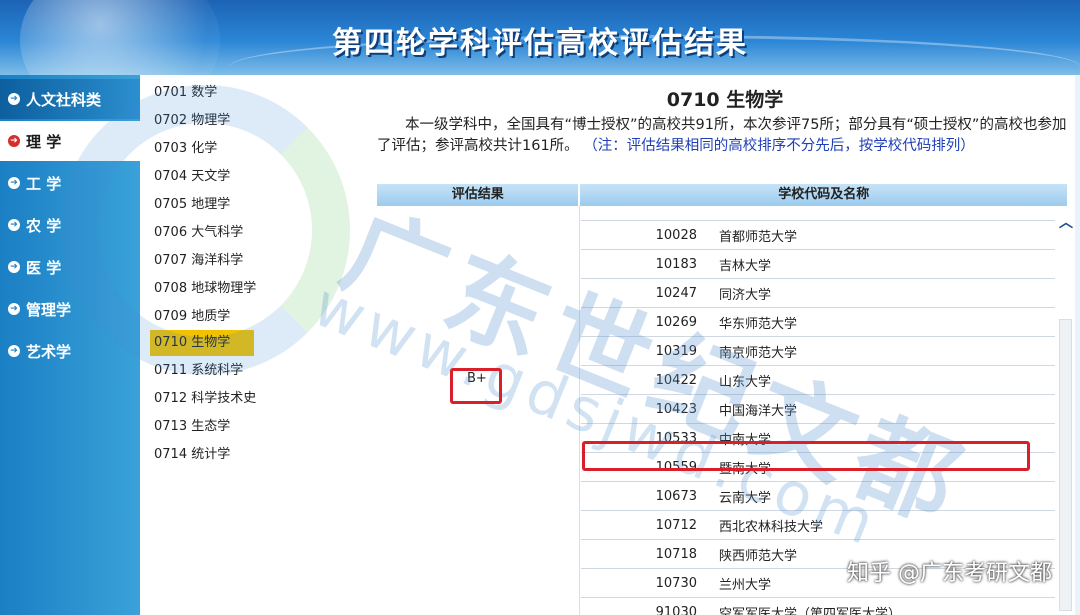 Image resolution: width=1080 pixels, height=615 pixels. What do you see at coordinates (1065, 465) in the screenshot?
I see `scrollbar-thumb` at bounding box center [1065, 465].